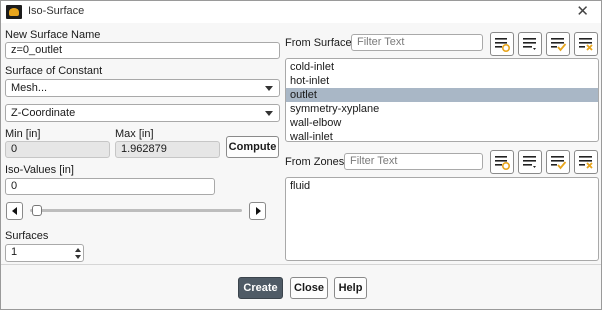 The width and height of the screenshot is (602, 310). Describe the element at coordinates (442, 67) in the screenshot. I see `list-item: cold-inlet` at that location.